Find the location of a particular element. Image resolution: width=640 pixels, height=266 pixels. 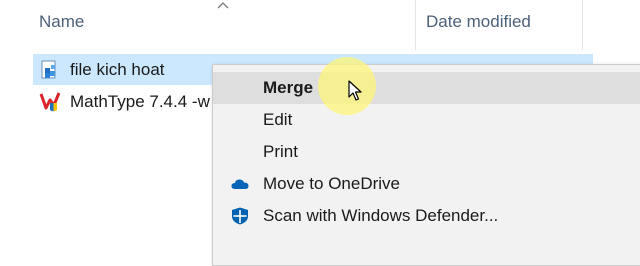

menu-item-edit: Edit is located at coordinates (426, 120).